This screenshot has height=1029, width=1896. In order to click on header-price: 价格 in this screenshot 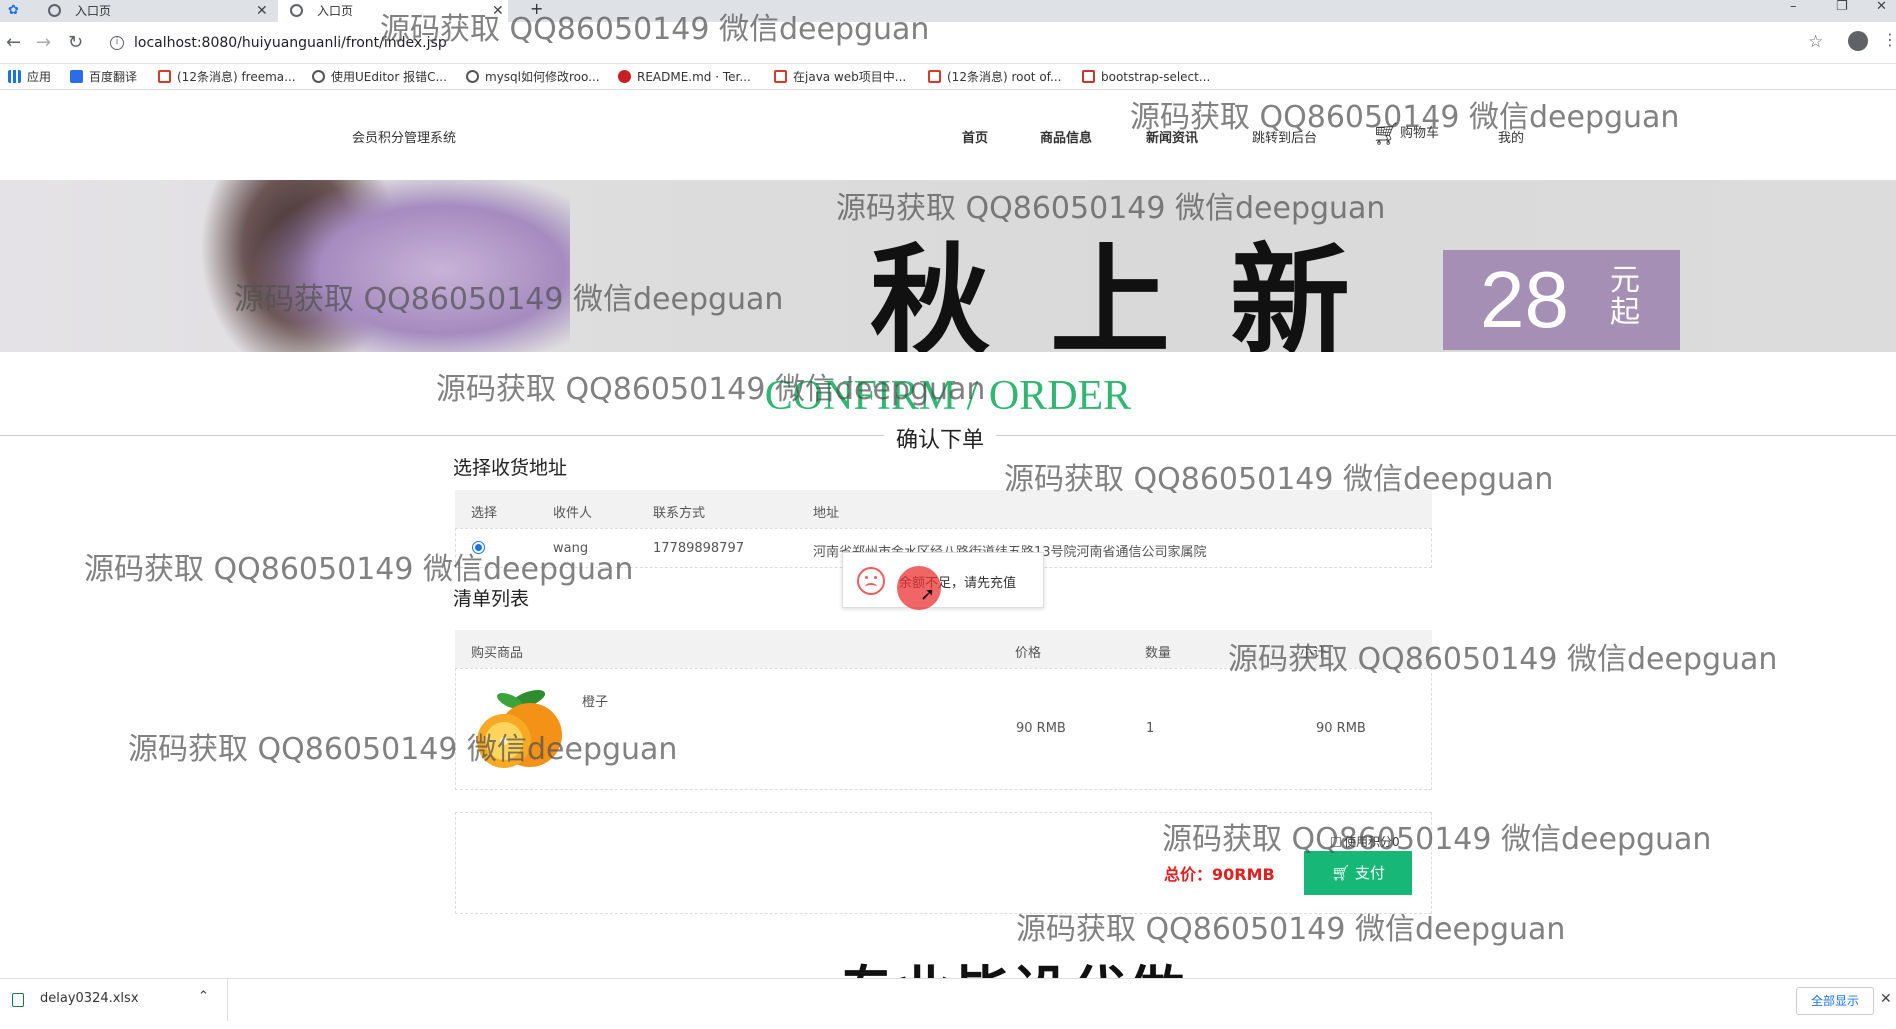, I will do `click(1028, 653)`.